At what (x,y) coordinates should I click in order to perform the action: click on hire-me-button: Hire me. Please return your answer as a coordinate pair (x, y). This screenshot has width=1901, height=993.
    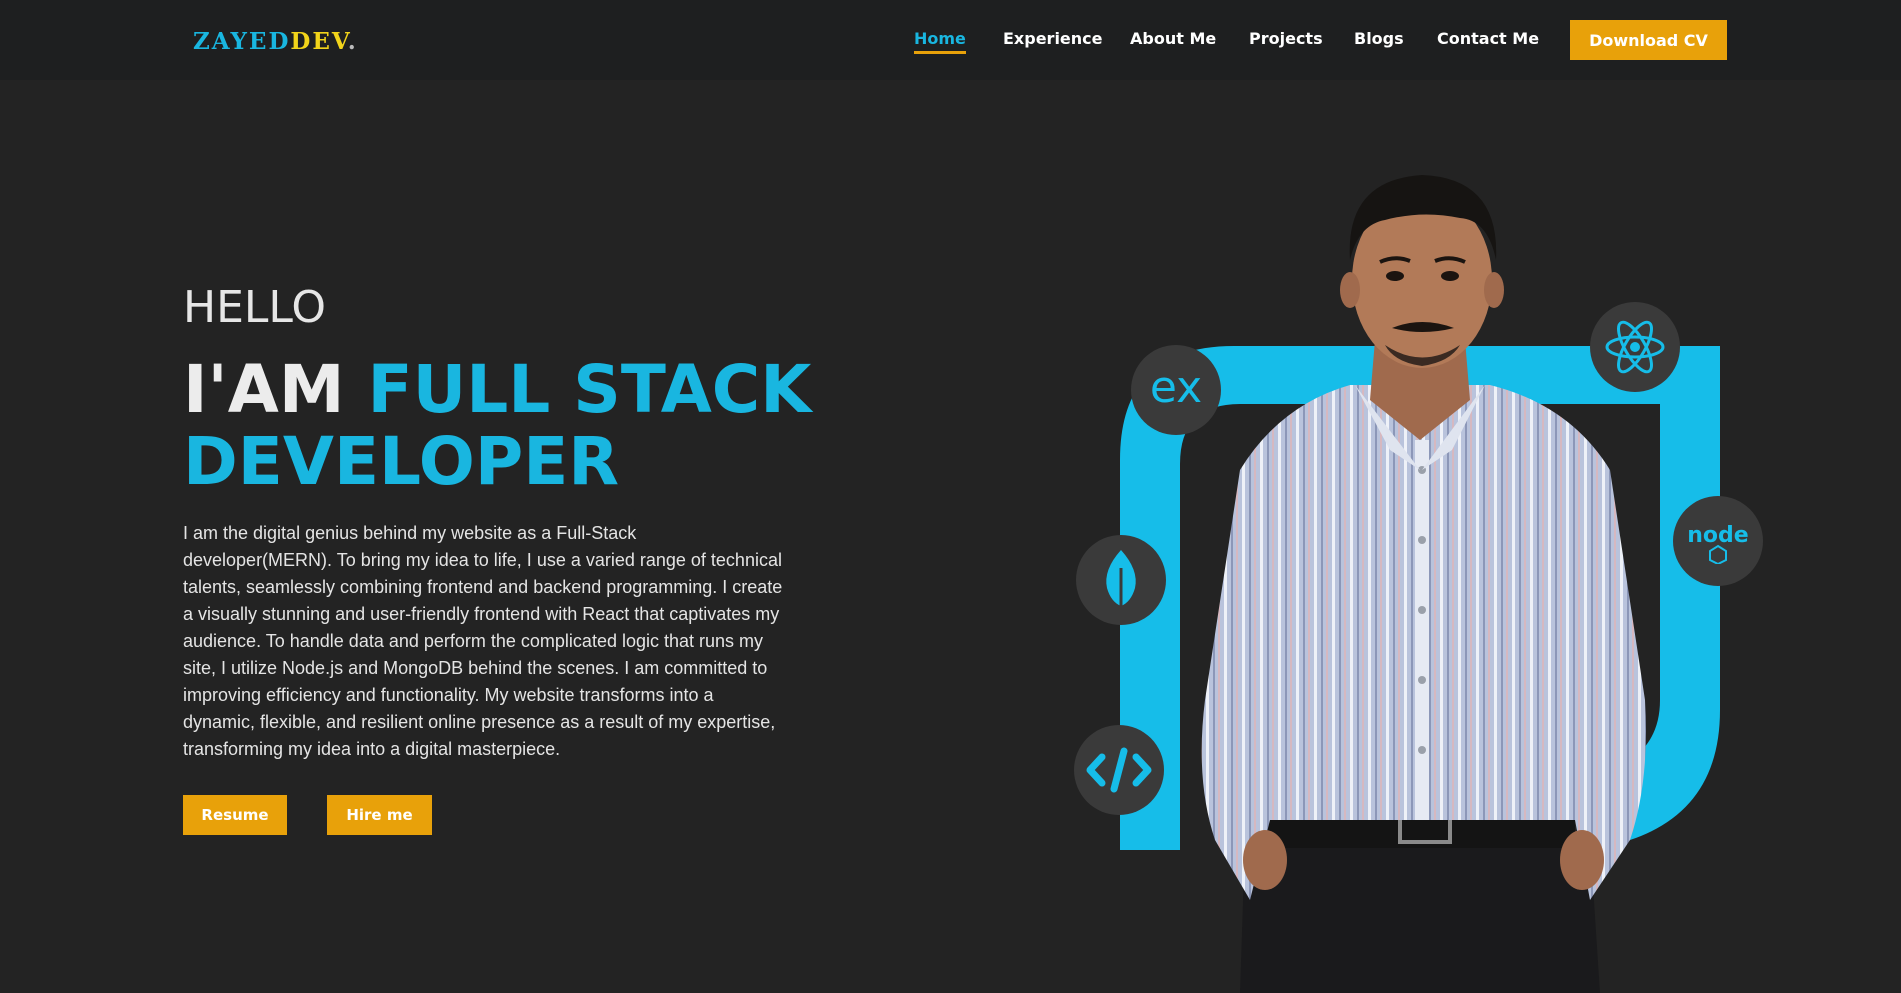
    Looking at the image, I should click on (379, 815).